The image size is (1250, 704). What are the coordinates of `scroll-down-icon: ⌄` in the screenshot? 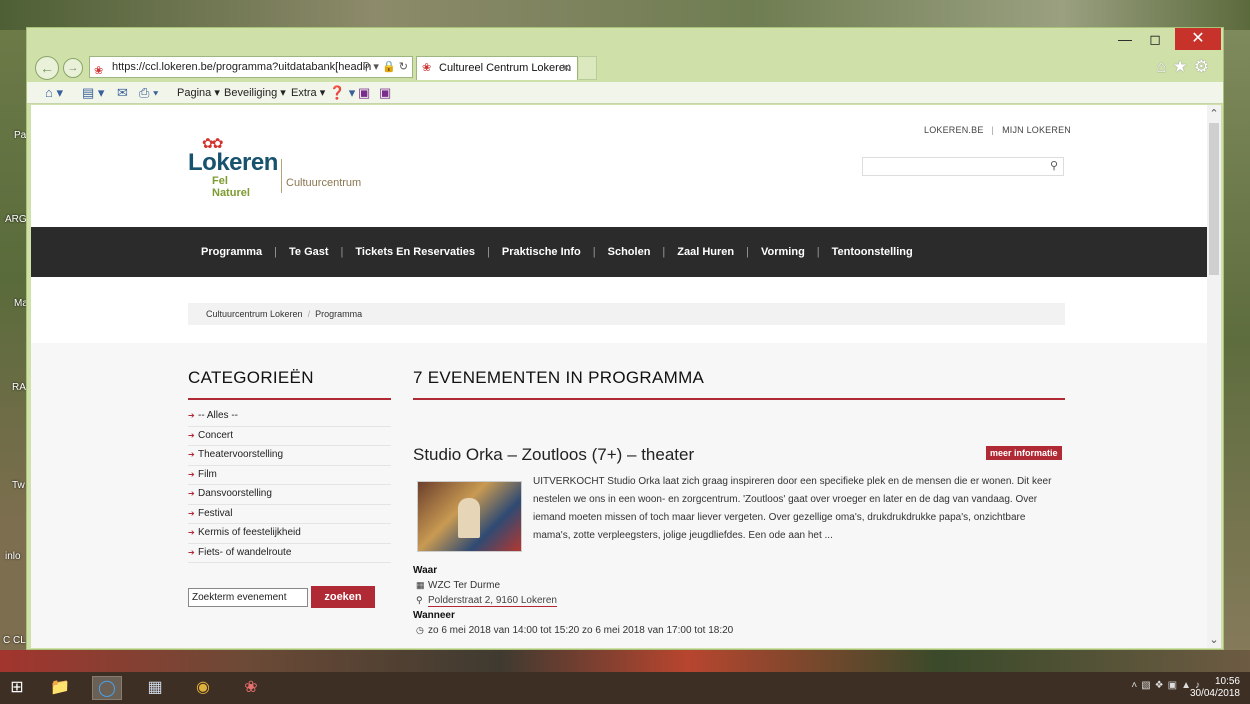 It's located at (1214, 639).